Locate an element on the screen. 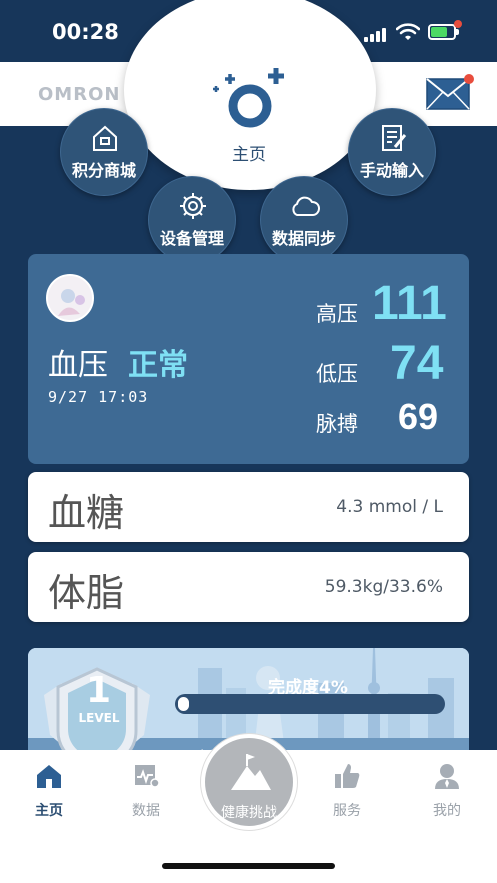 The image size is (497, 883). tab-mine: 我的 is located at coordinates (447, 792).